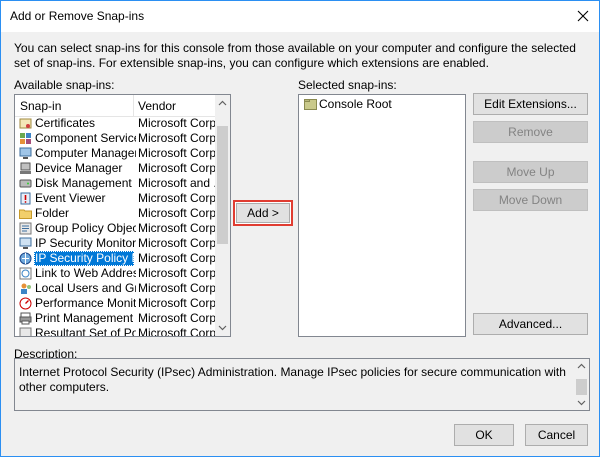 The image size is (600, 457). I want to click on performance-monitor-icon, so click(25, 303).